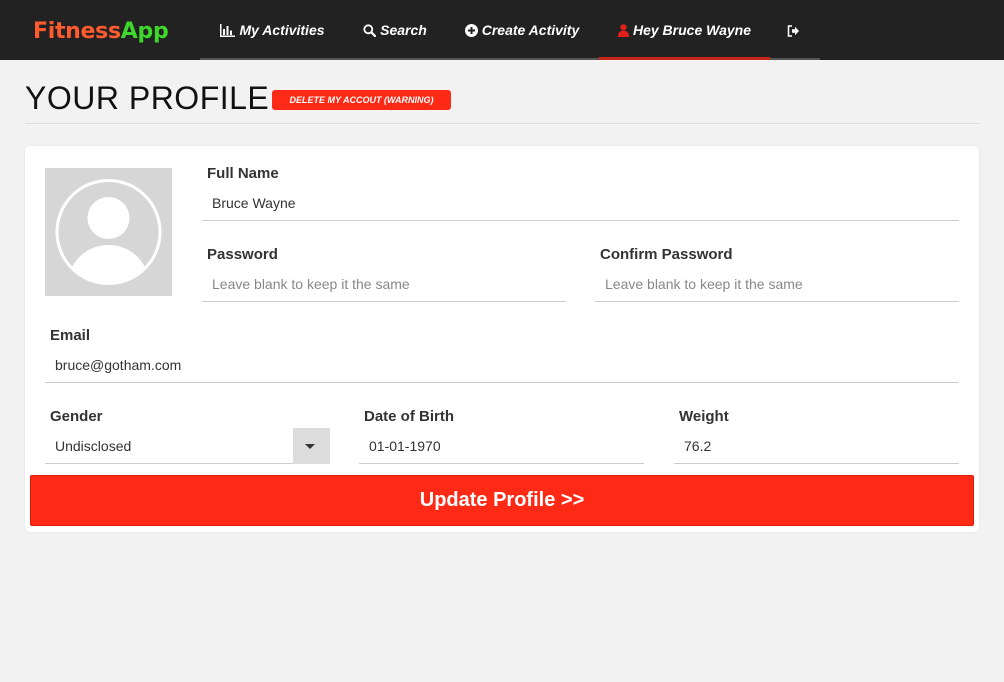  I want to click on page-title: YOUR PROFILE, so click(147, 98).